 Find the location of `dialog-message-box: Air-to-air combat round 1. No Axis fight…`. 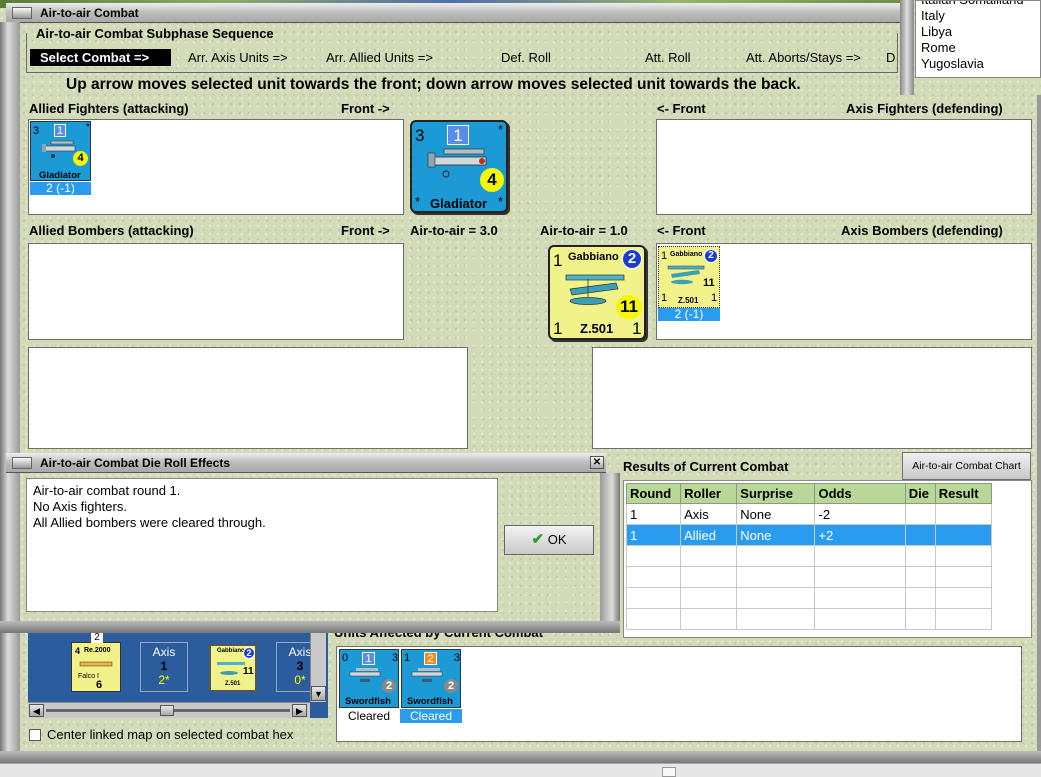

dialog-message-box: Air-to-air combat round 1. No Axis fight… is located at coordinates (262, 545).